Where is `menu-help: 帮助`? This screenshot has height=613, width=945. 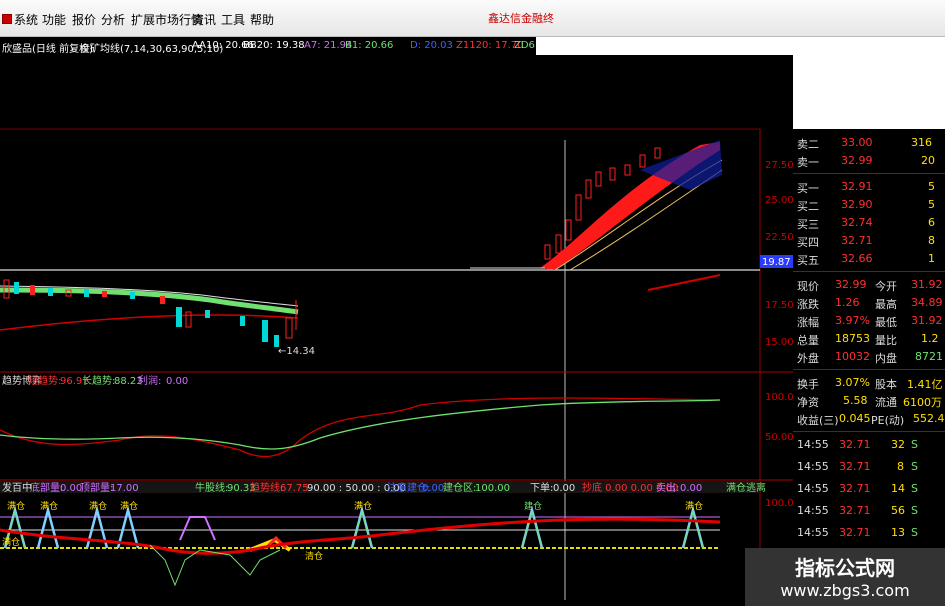 menu-help: 帮助 is located at coordinates (262, 19).